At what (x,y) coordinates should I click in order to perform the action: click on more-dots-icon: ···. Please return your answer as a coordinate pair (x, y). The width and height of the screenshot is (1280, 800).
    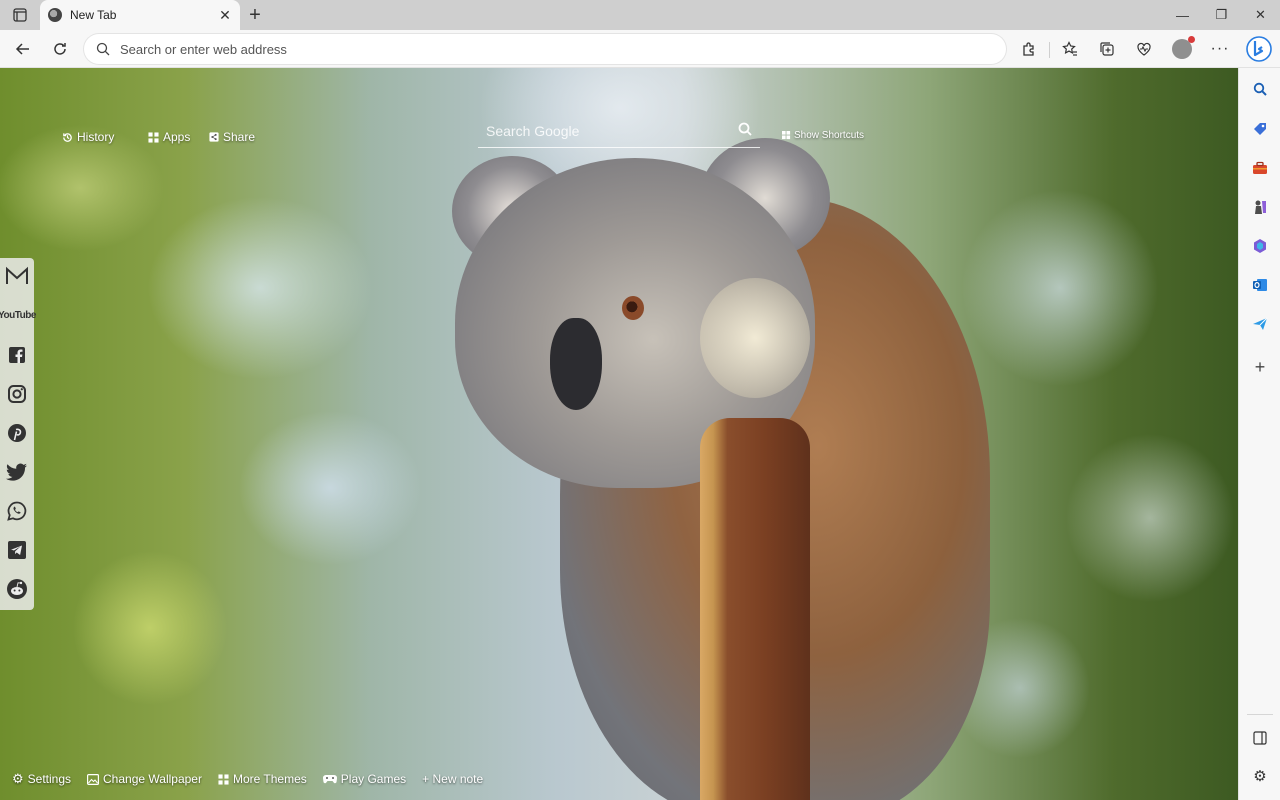
    Looking at the image, I should click on (1220, 48).